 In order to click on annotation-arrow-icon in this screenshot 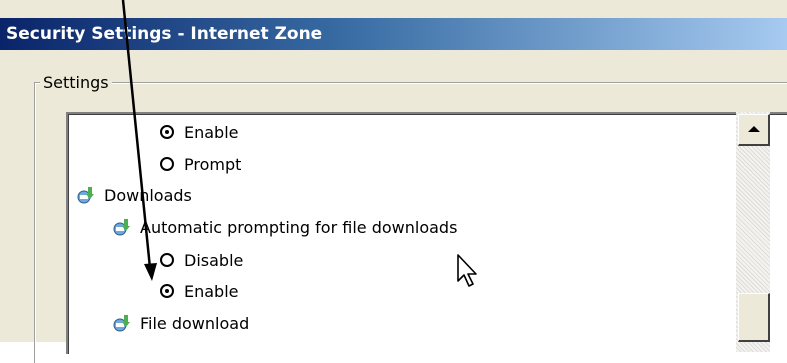, I will do `click(139, 140)`.